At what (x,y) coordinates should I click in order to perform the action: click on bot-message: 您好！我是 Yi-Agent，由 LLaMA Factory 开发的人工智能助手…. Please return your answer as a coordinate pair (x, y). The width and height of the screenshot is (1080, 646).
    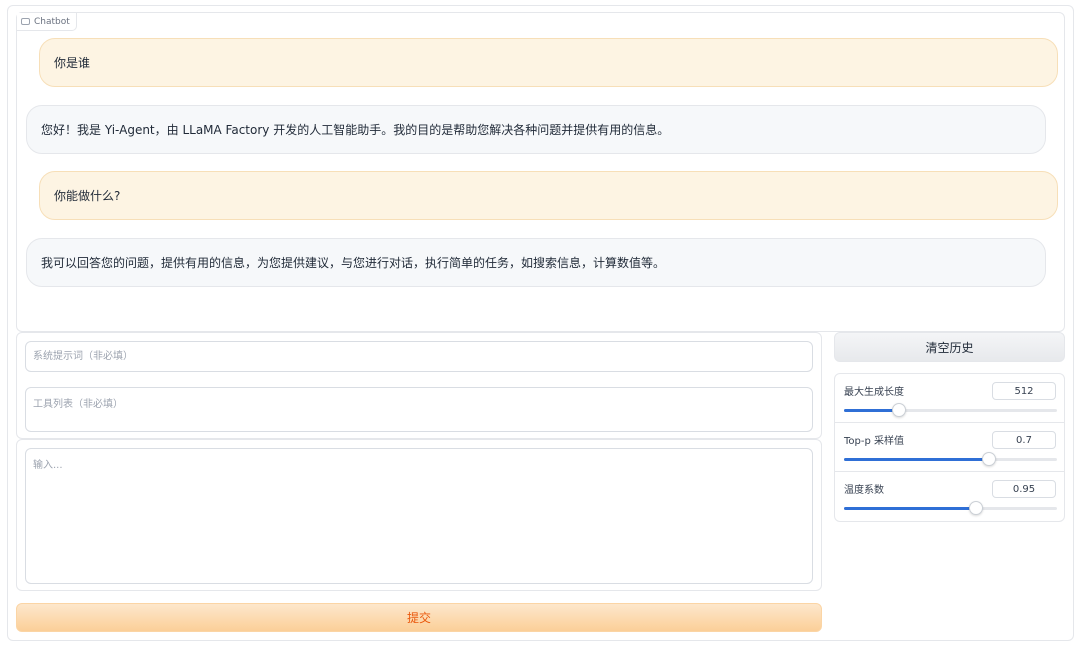
    Looking at the image, I should click on (536, 129).